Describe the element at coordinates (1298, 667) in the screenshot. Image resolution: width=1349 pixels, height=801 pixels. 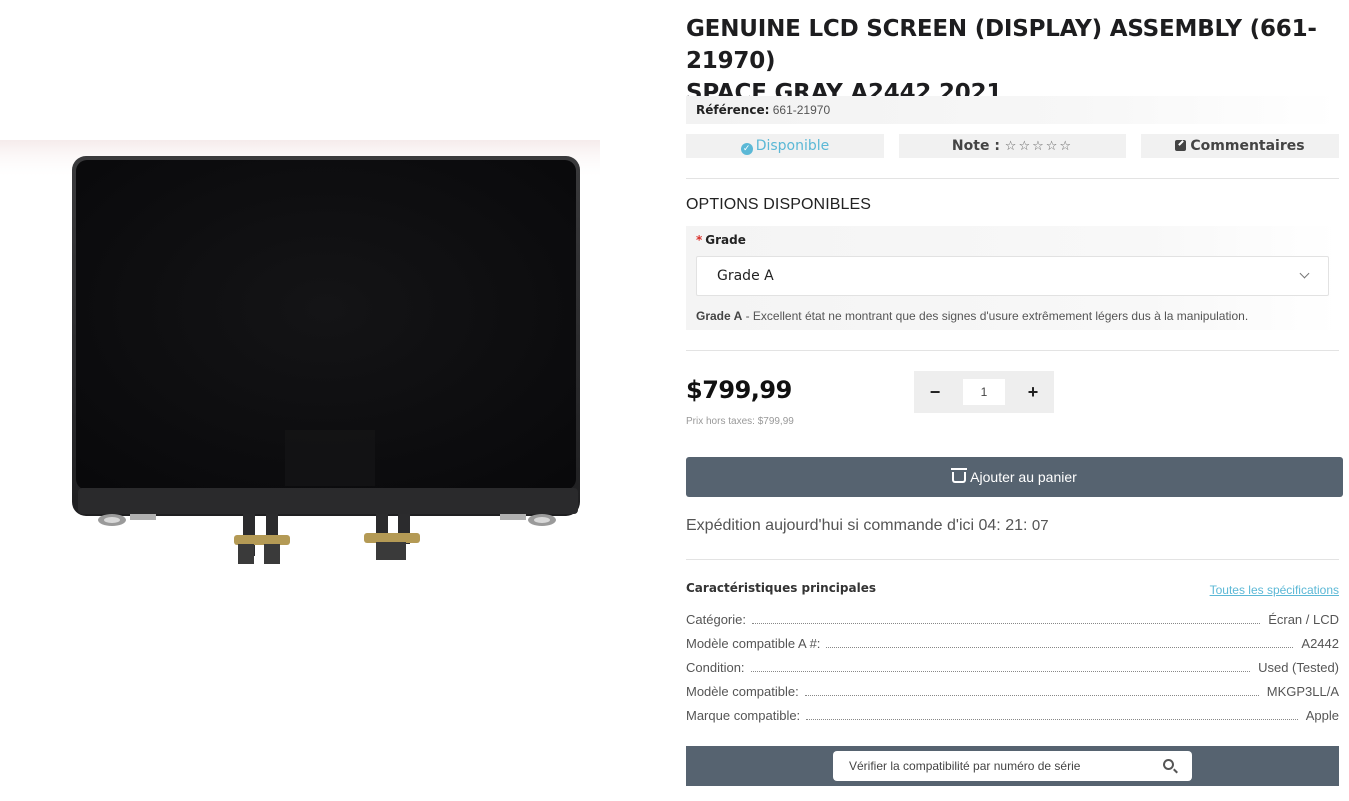
I see `spec-value: Used (Tested)` at that location.